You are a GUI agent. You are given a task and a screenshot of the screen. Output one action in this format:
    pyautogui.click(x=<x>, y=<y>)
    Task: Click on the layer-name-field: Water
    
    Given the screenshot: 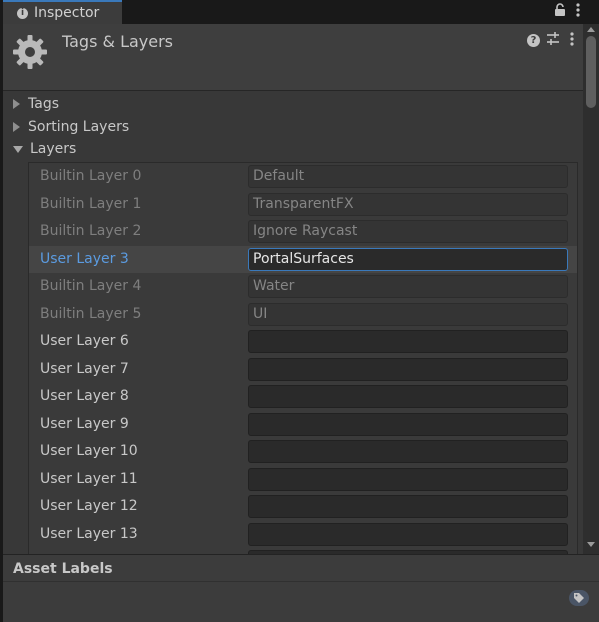 What is the action you would take?
    pyautogui.click(x=408, y=286)
    